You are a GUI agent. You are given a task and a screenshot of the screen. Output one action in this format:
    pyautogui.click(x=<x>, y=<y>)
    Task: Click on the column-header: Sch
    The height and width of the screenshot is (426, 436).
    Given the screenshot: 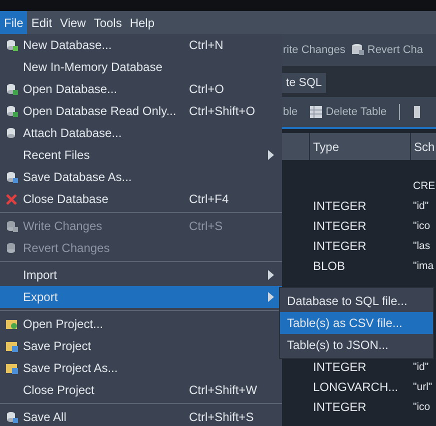 What is the action you would take?
    pyautogui.click(x=423, y=146)
    